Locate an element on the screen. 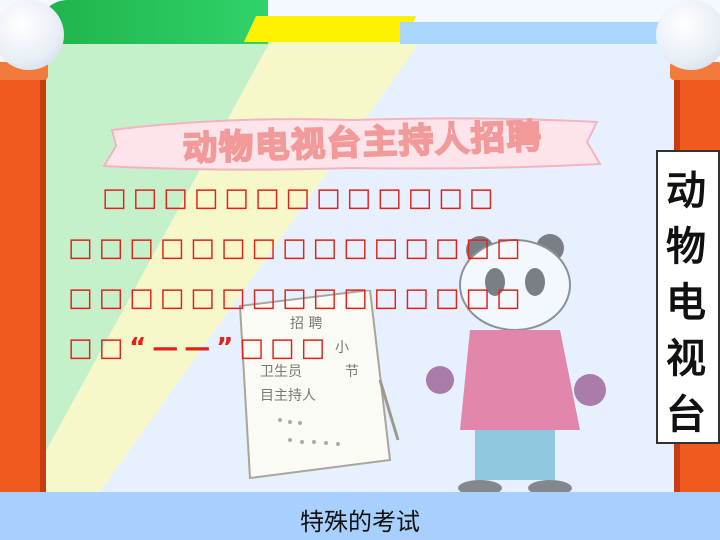  left-pillar is located at coordinates (24, 286).